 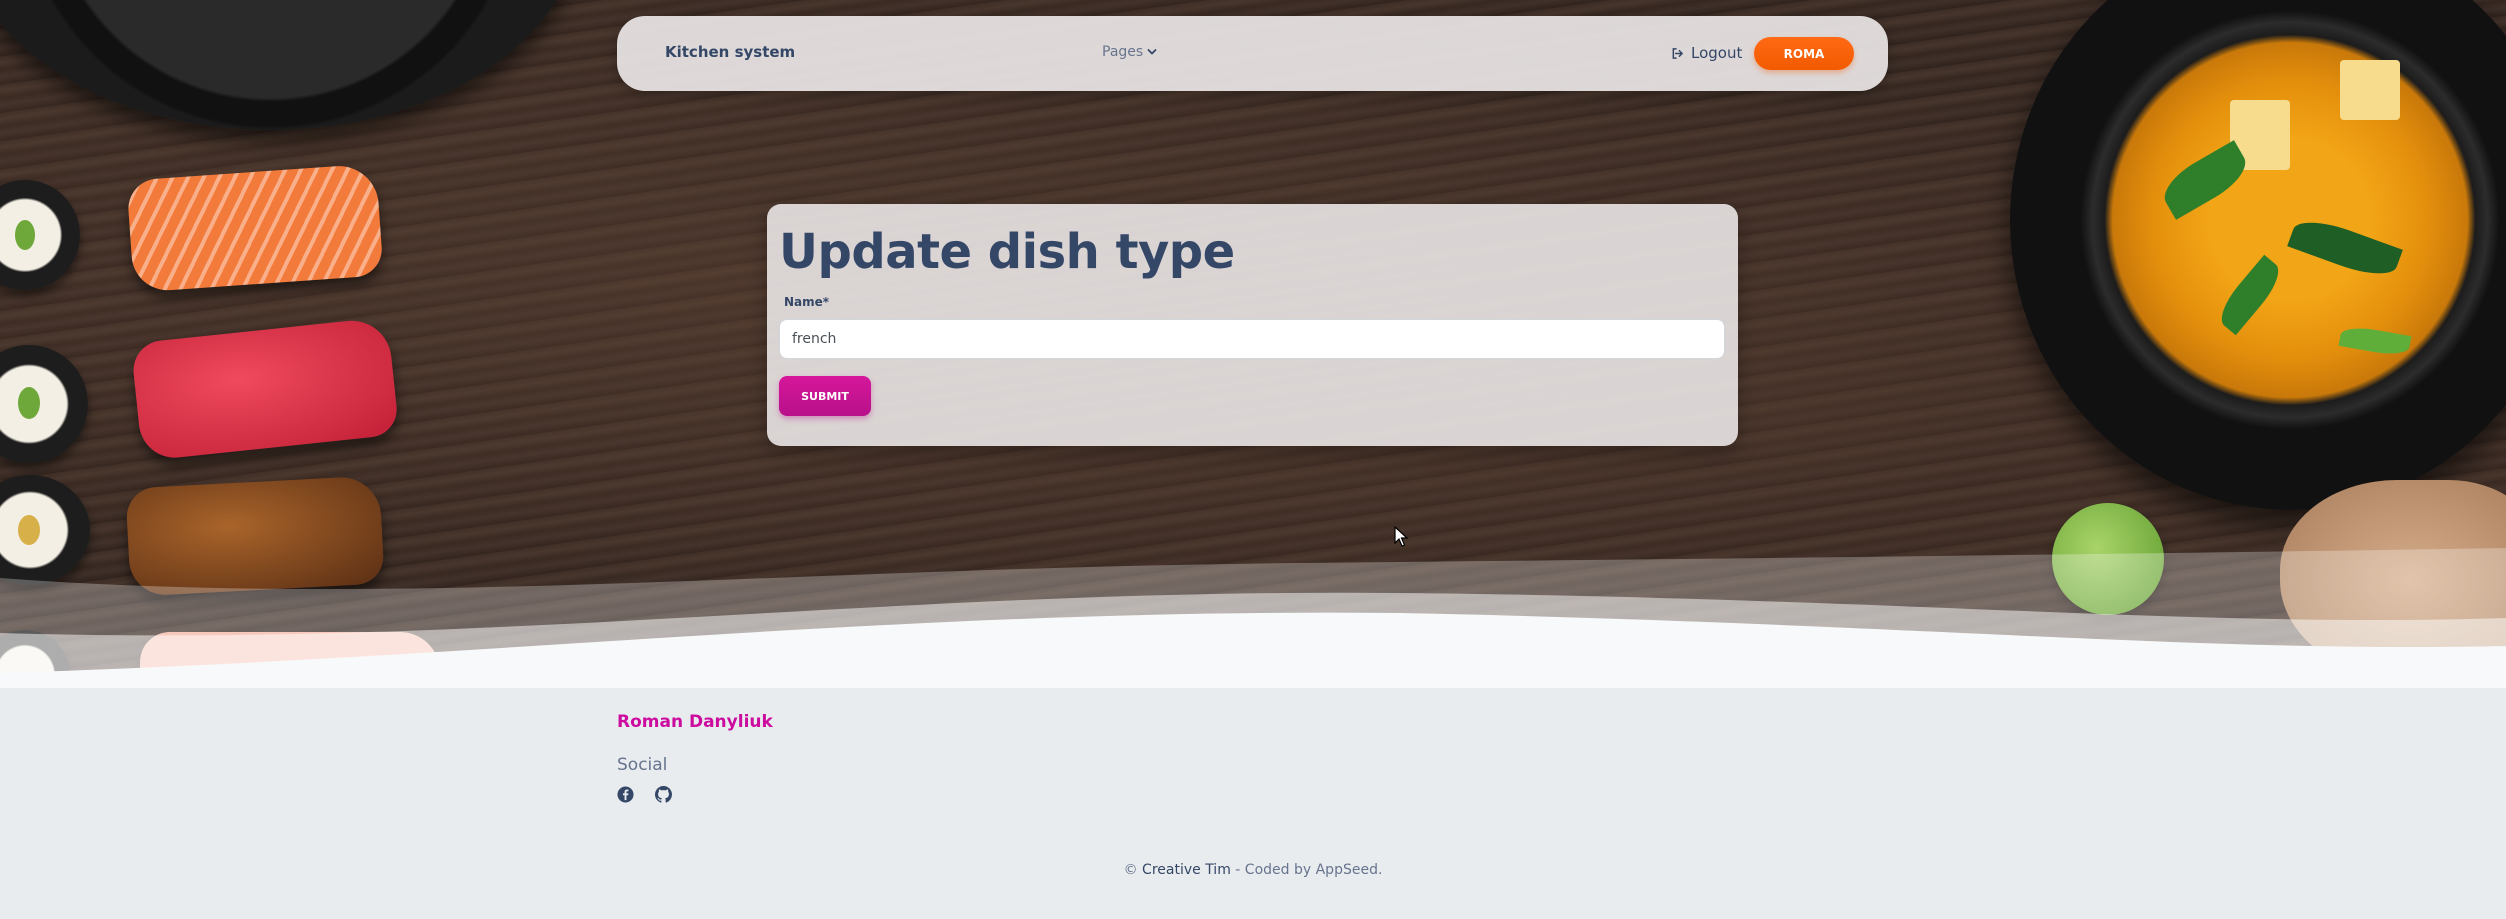 What do you see at coordinates (1309, 870) in the screenshot?
I see `copyright-suffix: - Coded by AppSeed.` at bounding box center [1309, 870].